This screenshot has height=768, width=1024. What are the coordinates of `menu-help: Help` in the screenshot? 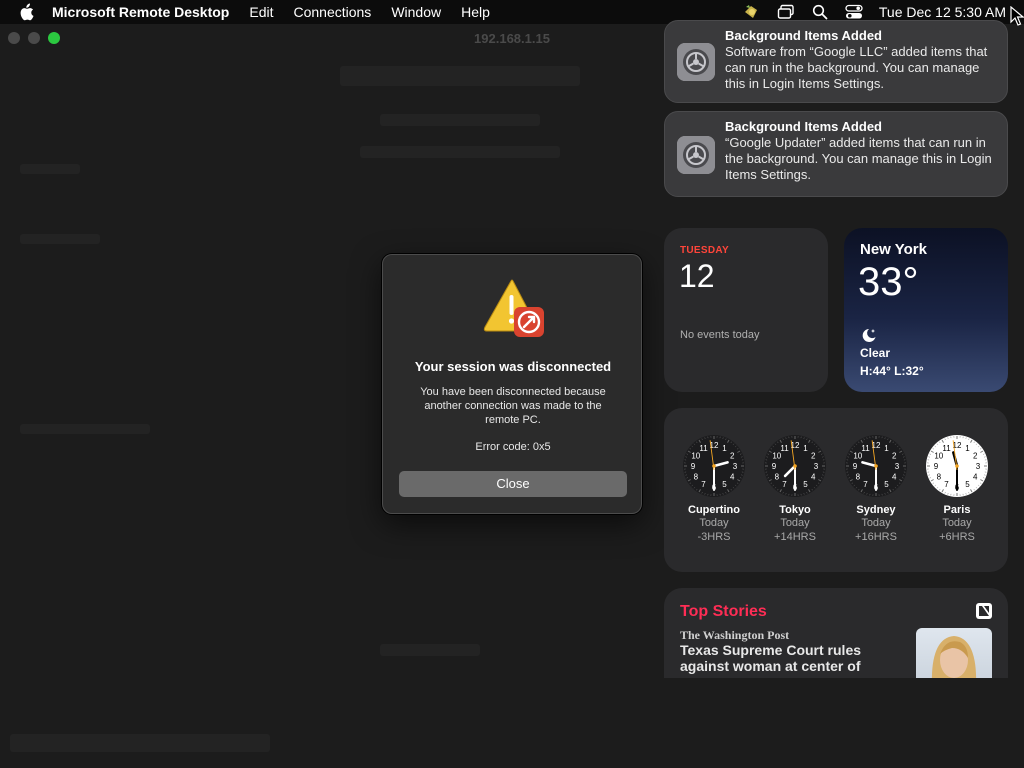 It's located at (475, 12).